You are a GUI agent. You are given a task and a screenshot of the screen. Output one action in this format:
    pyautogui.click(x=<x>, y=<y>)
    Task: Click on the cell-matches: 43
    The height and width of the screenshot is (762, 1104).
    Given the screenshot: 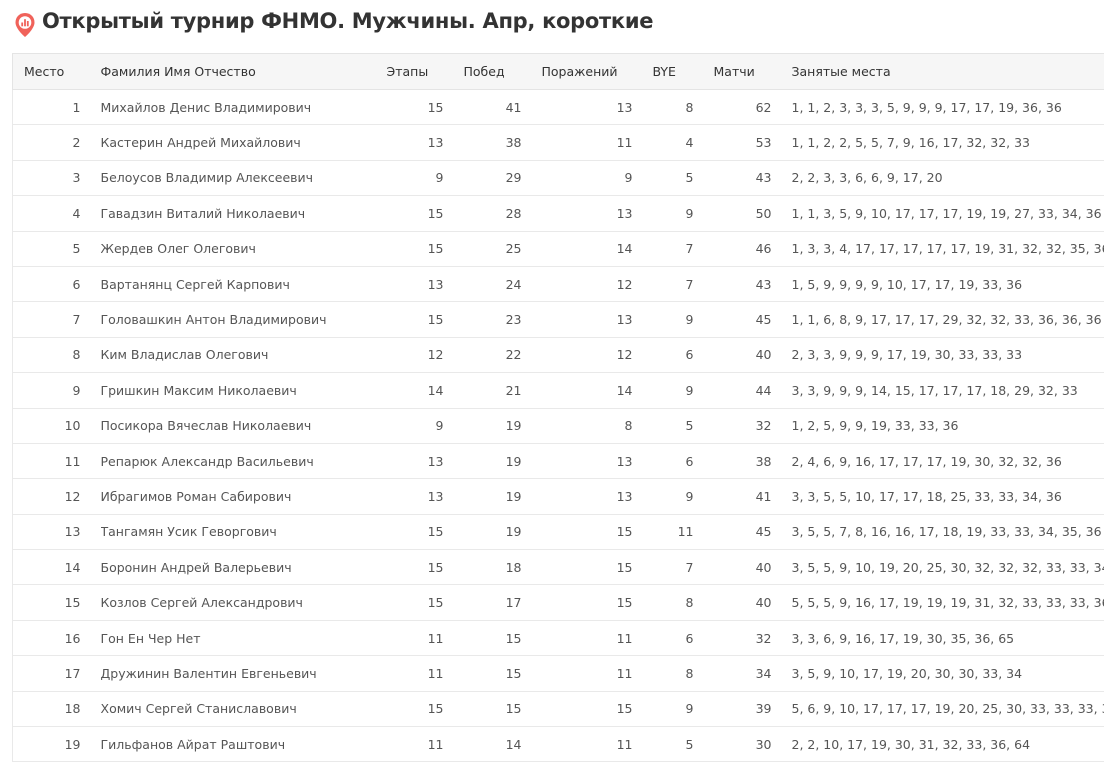 What is the action you would take?
    pyautogui.click(x=753, y=283)
    